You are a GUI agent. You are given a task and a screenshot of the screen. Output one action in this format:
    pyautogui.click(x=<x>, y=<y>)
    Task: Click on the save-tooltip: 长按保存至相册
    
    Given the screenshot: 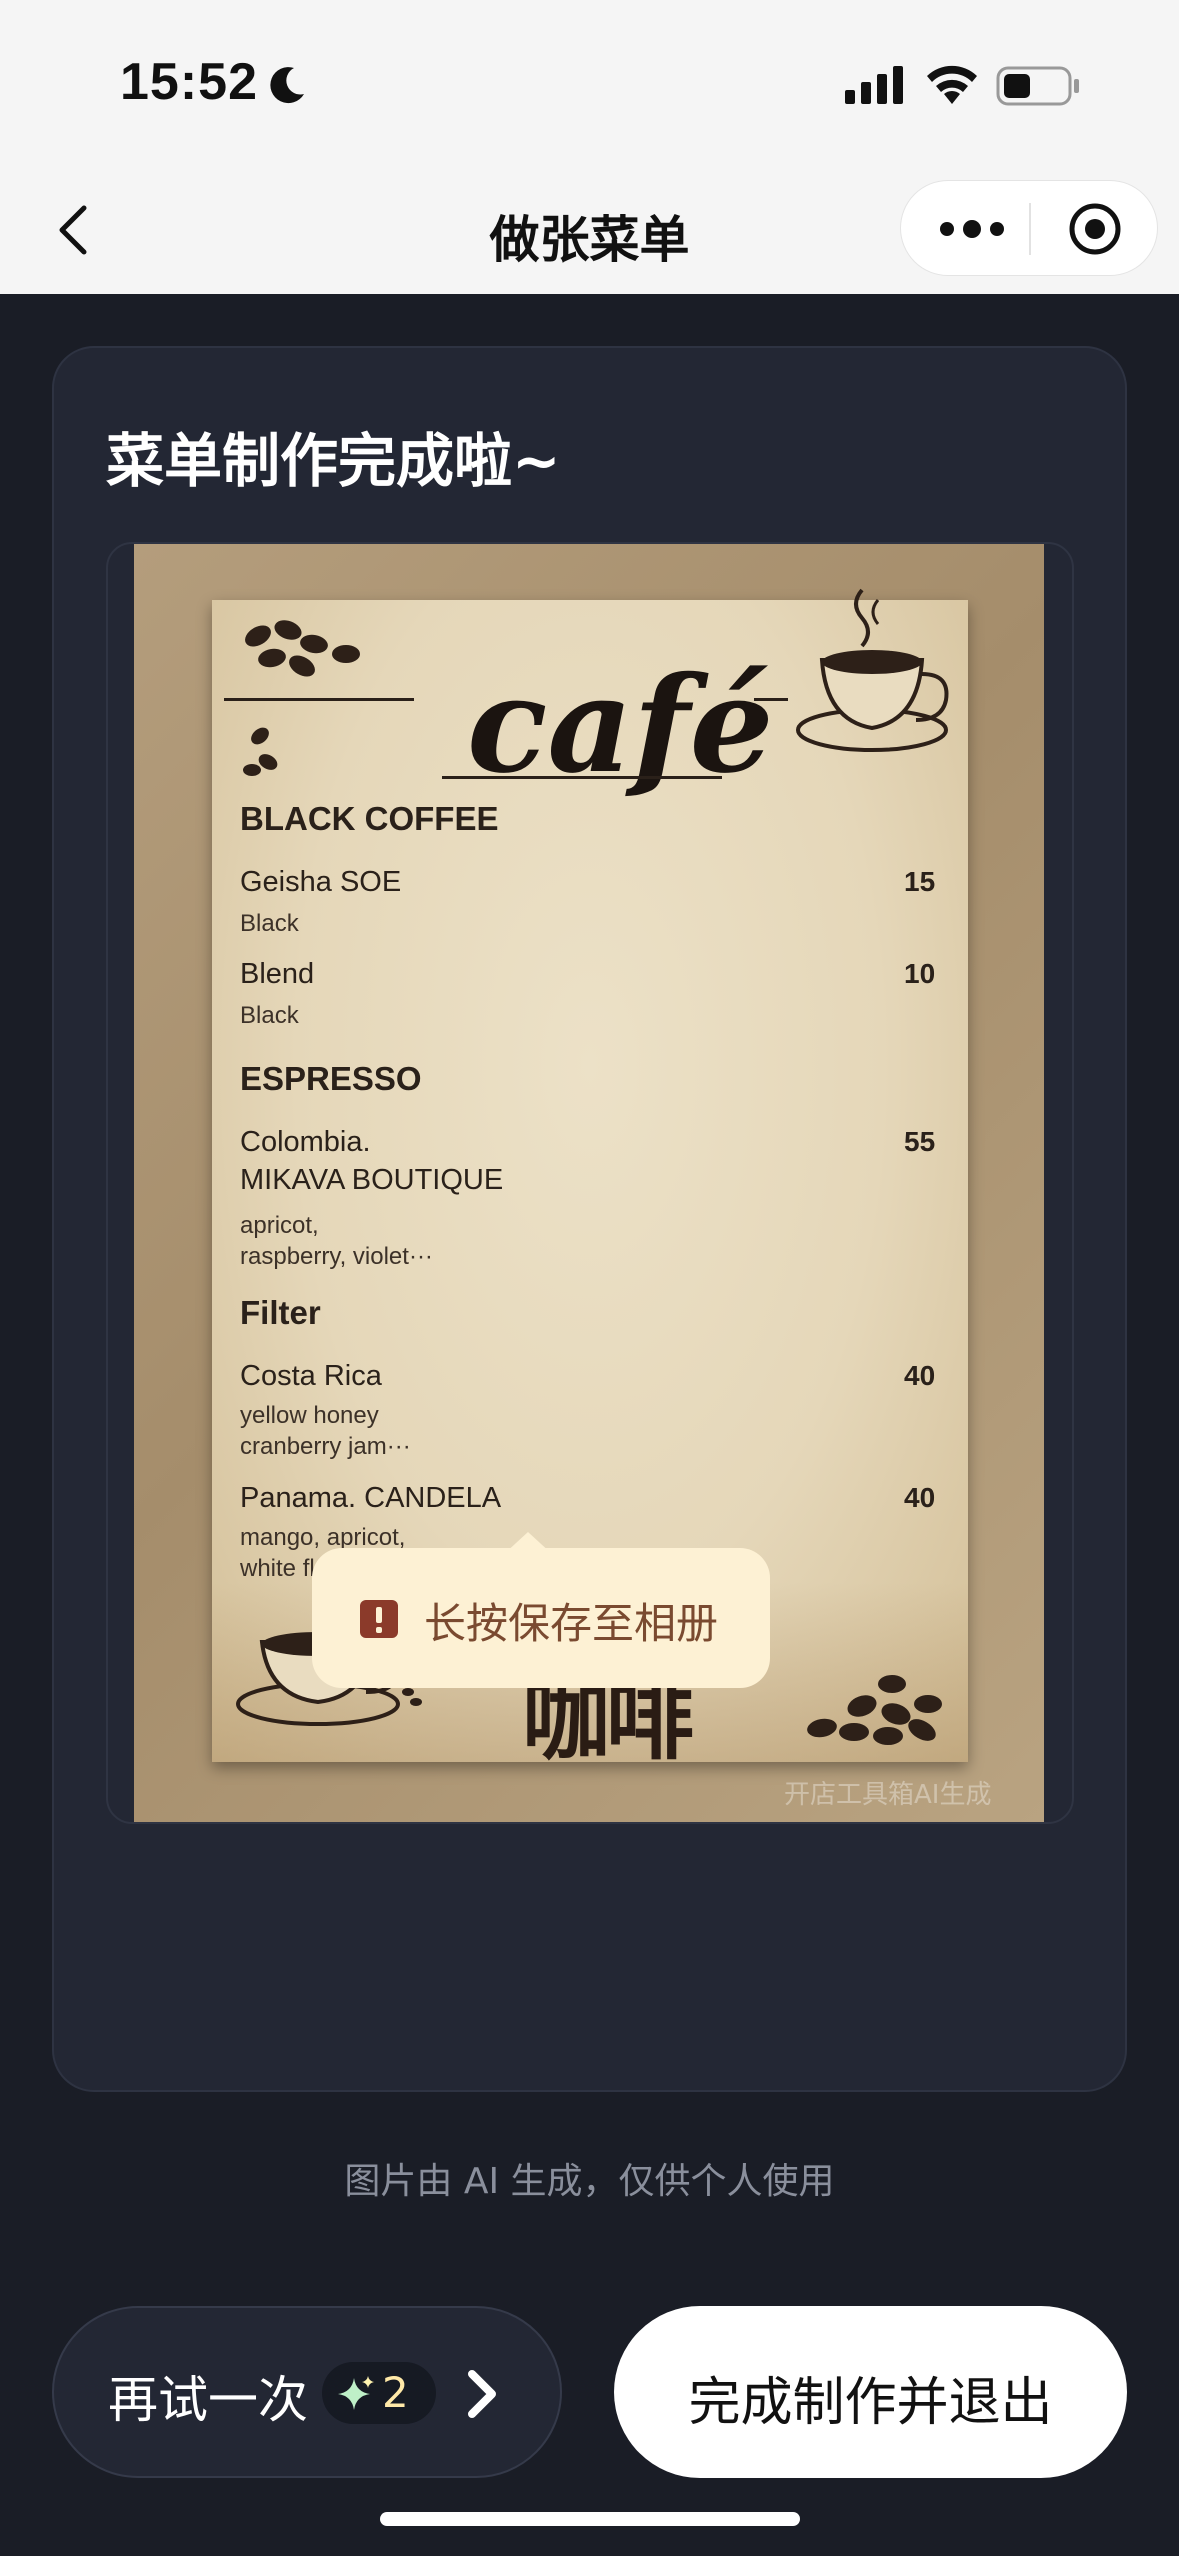 What is the action you would take?
    pyautogui.click(x=541, y=1618)
    